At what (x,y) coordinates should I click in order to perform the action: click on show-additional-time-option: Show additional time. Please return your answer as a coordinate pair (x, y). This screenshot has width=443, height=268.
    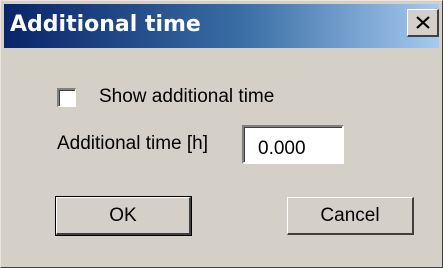
    Looking at the image, I should click on (165, 97).